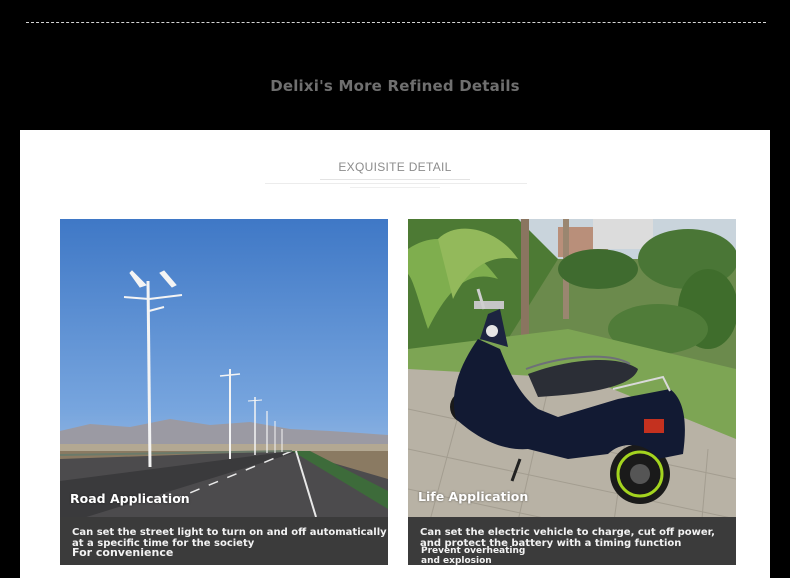  Describe the element at coordinates (395, 167) in the screenshot. I see `section-subtitle: EXQUISITE DETAIL` at that location.